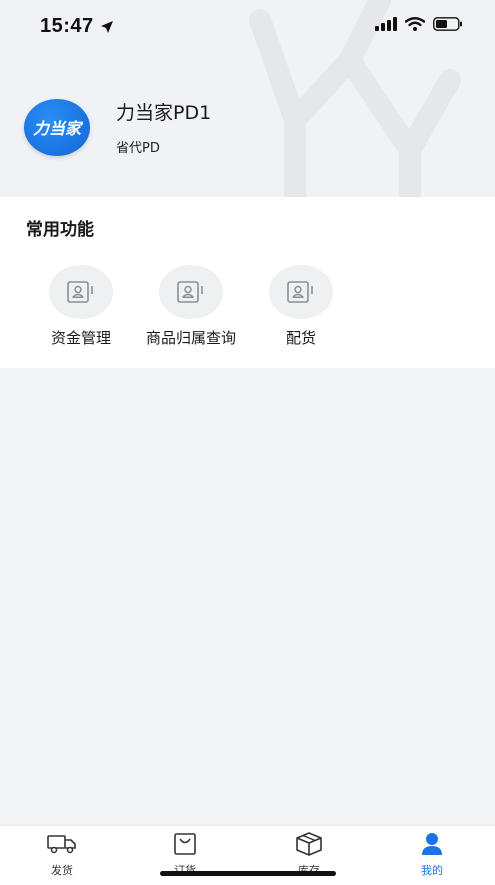 This screenshot has width=495, height=885. I want to click on status-icons, so click(419, 24).